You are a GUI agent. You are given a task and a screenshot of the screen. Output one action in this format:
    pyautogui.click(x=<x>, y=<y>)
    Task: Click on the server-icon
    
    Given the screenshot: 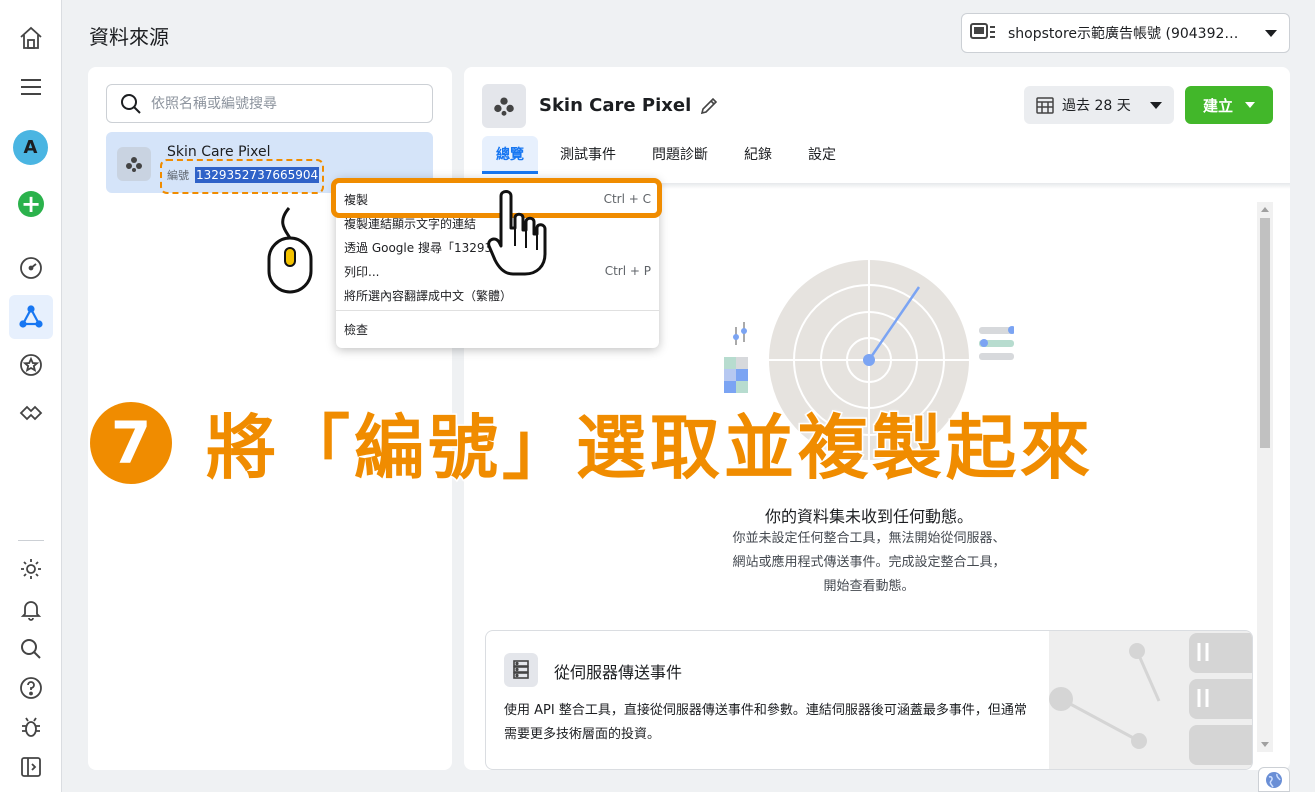 What is the action you would take?
    pyautogui.click(x=521, y=670)
    